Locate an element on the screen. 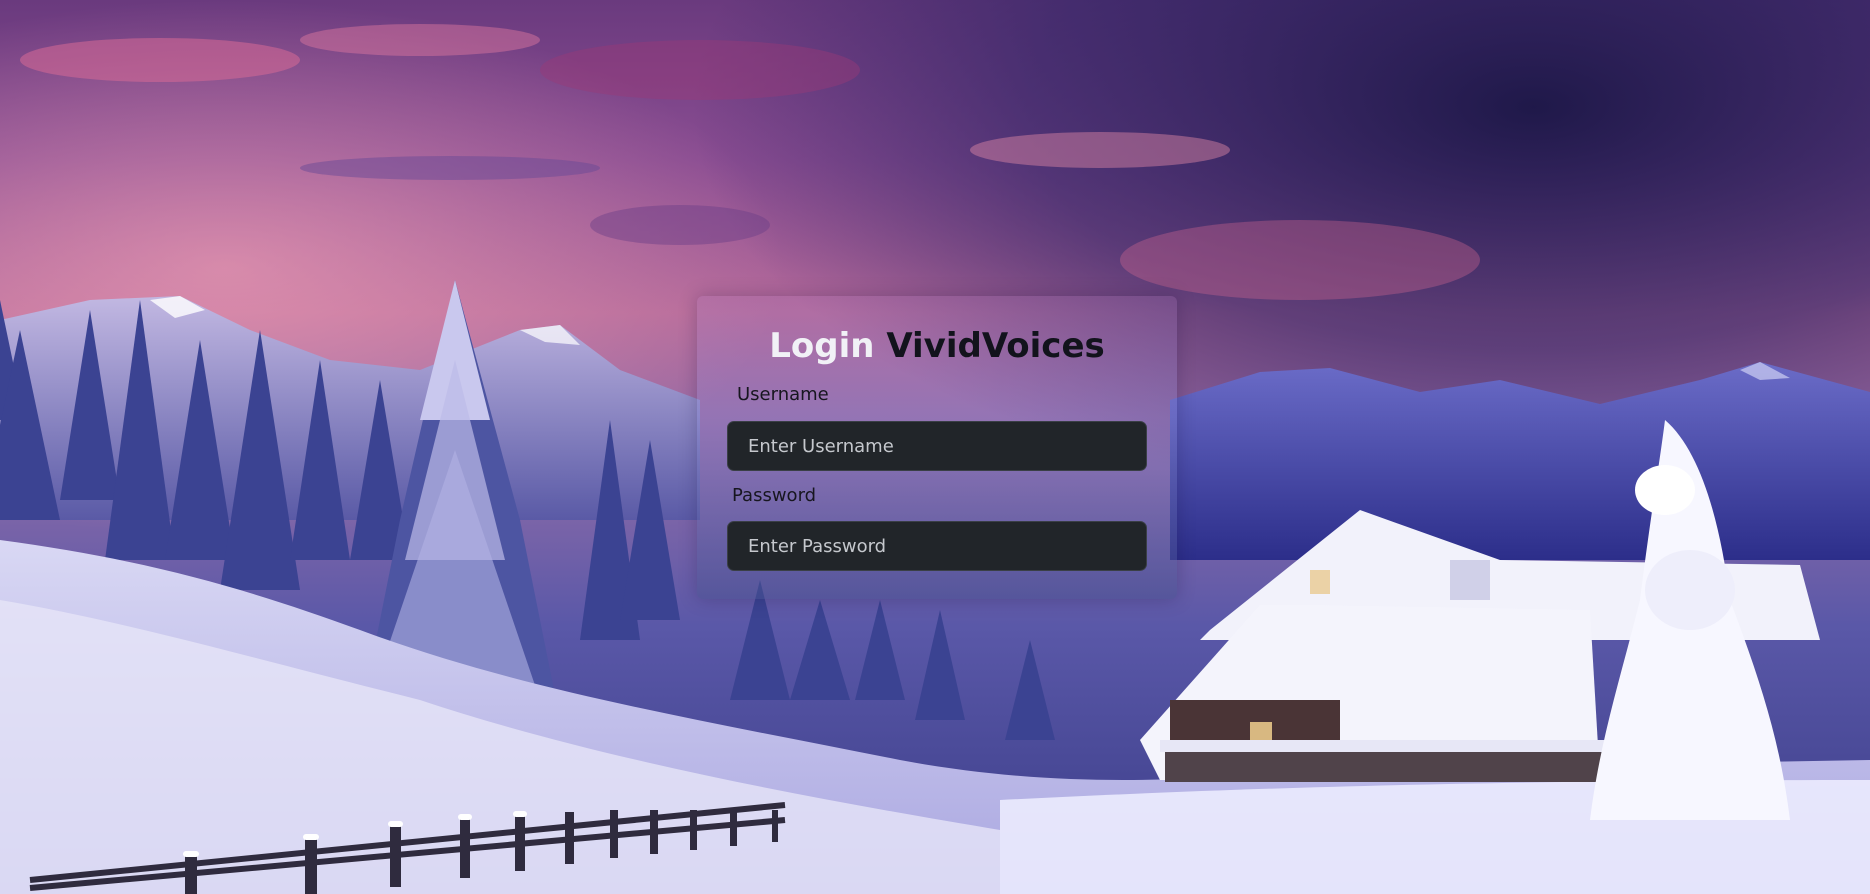 The width and height of the screenshot is (1870, 894). login-title: Login VividVoices is located at coordinates (937, 346).